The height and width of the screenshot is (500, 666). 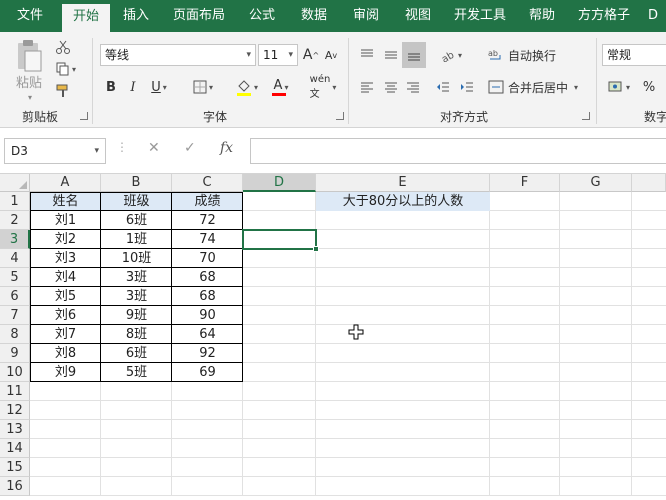 What do you see at coordinates (15, 372) in the screenshot?
I see `row-header-10: 10` at bounding box center [15, 372].